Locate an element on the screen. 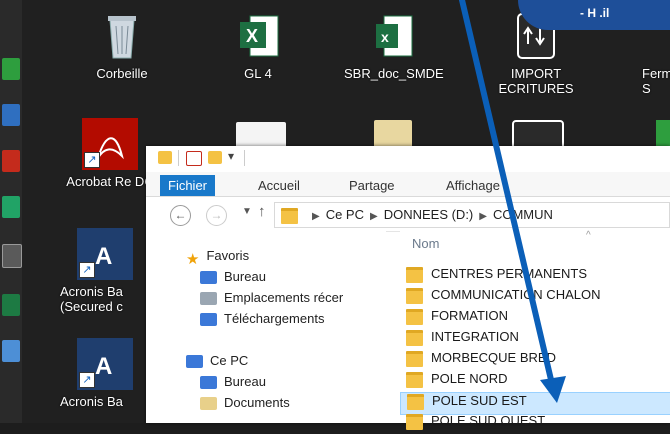  annotation-arrow-shaft is located at coordinates (507, 193).